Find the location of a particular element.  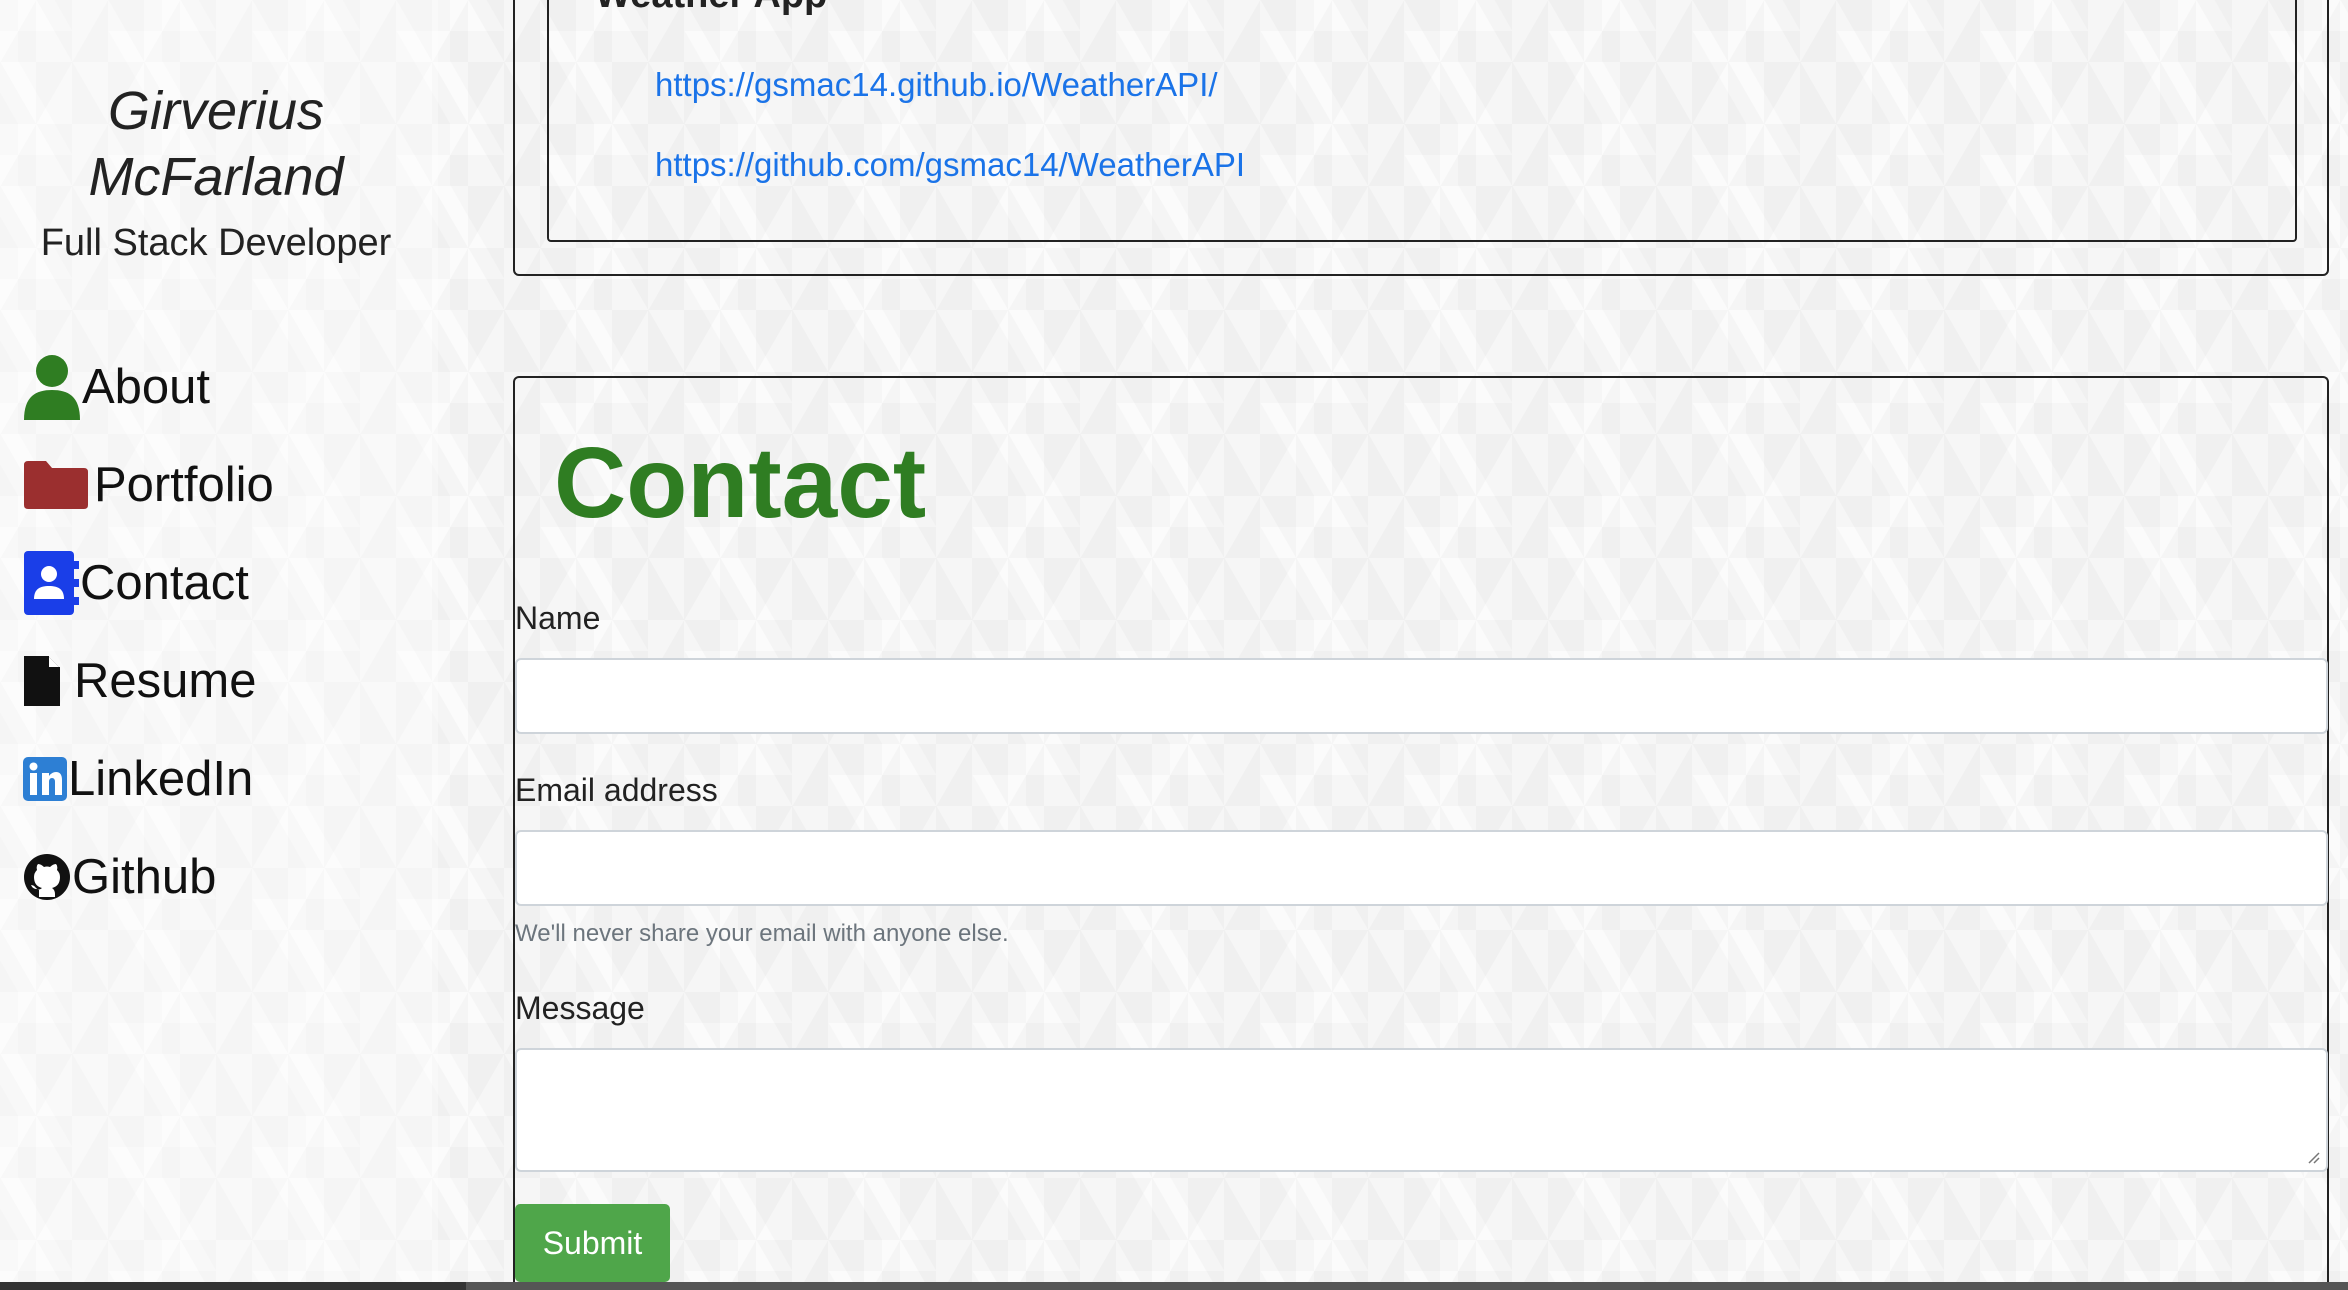

nav-item-resume: Resume is located at coordinates (148, 681).